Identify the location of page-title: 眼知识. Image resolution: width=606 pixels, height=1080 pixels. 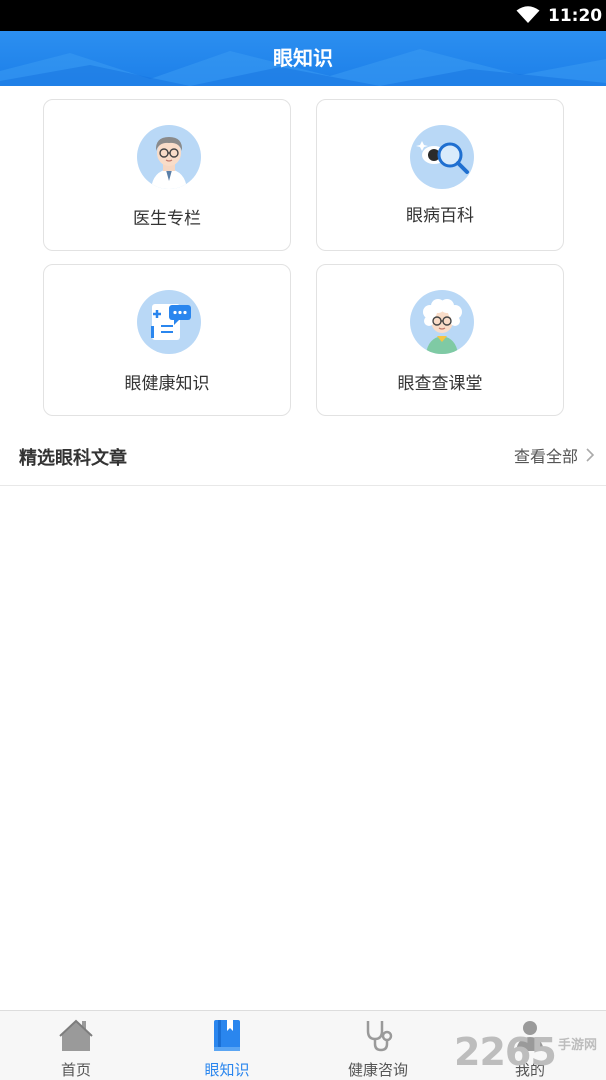
(303, 58).